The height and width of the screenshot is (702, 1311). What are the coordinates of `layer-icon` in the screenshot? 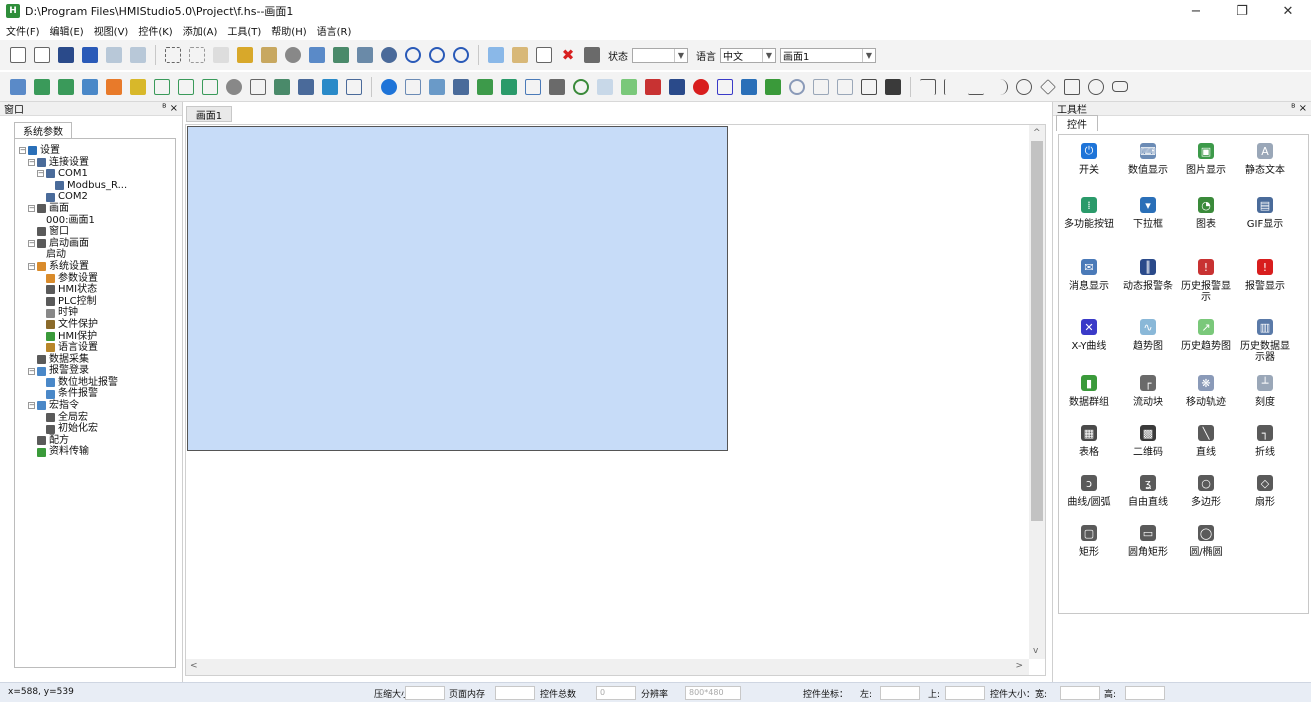 It's located at (365, 55).